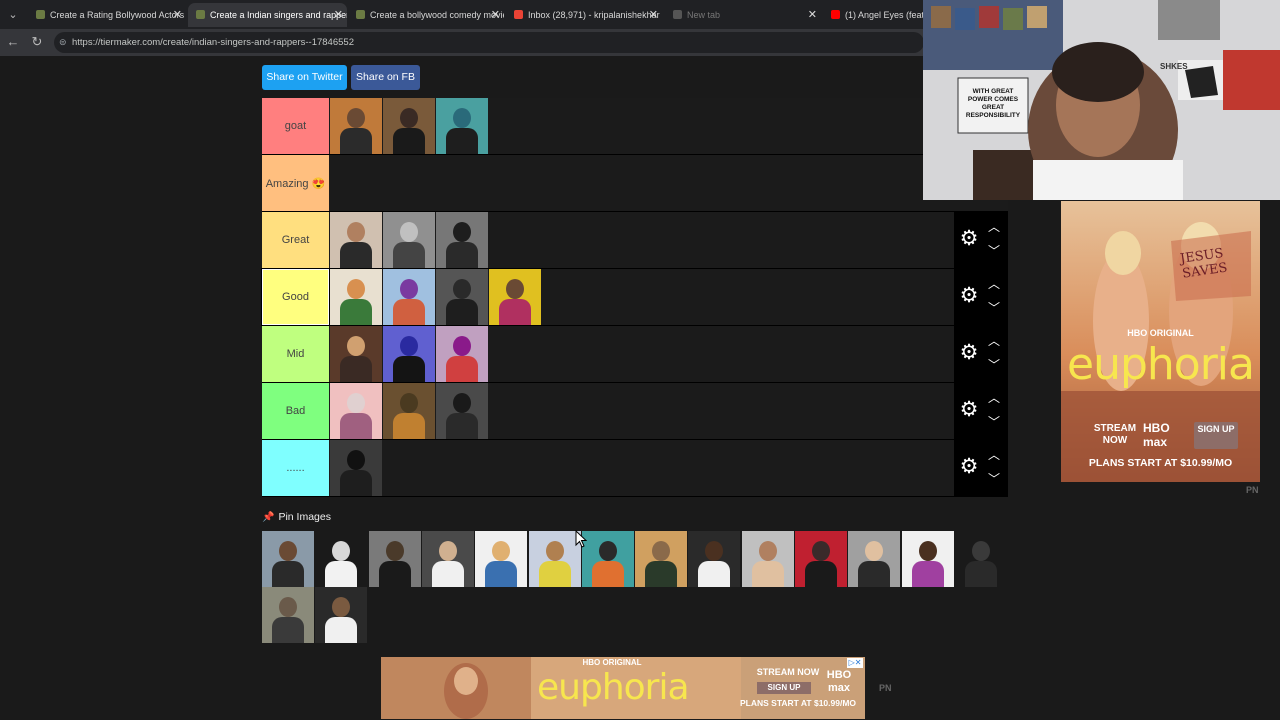 This screenshot has height=720, width=1280. What do you see at coordinates (37, 42) in the screenshot?
I see `reload-icon: ↻` at bounding box center [37, 42].